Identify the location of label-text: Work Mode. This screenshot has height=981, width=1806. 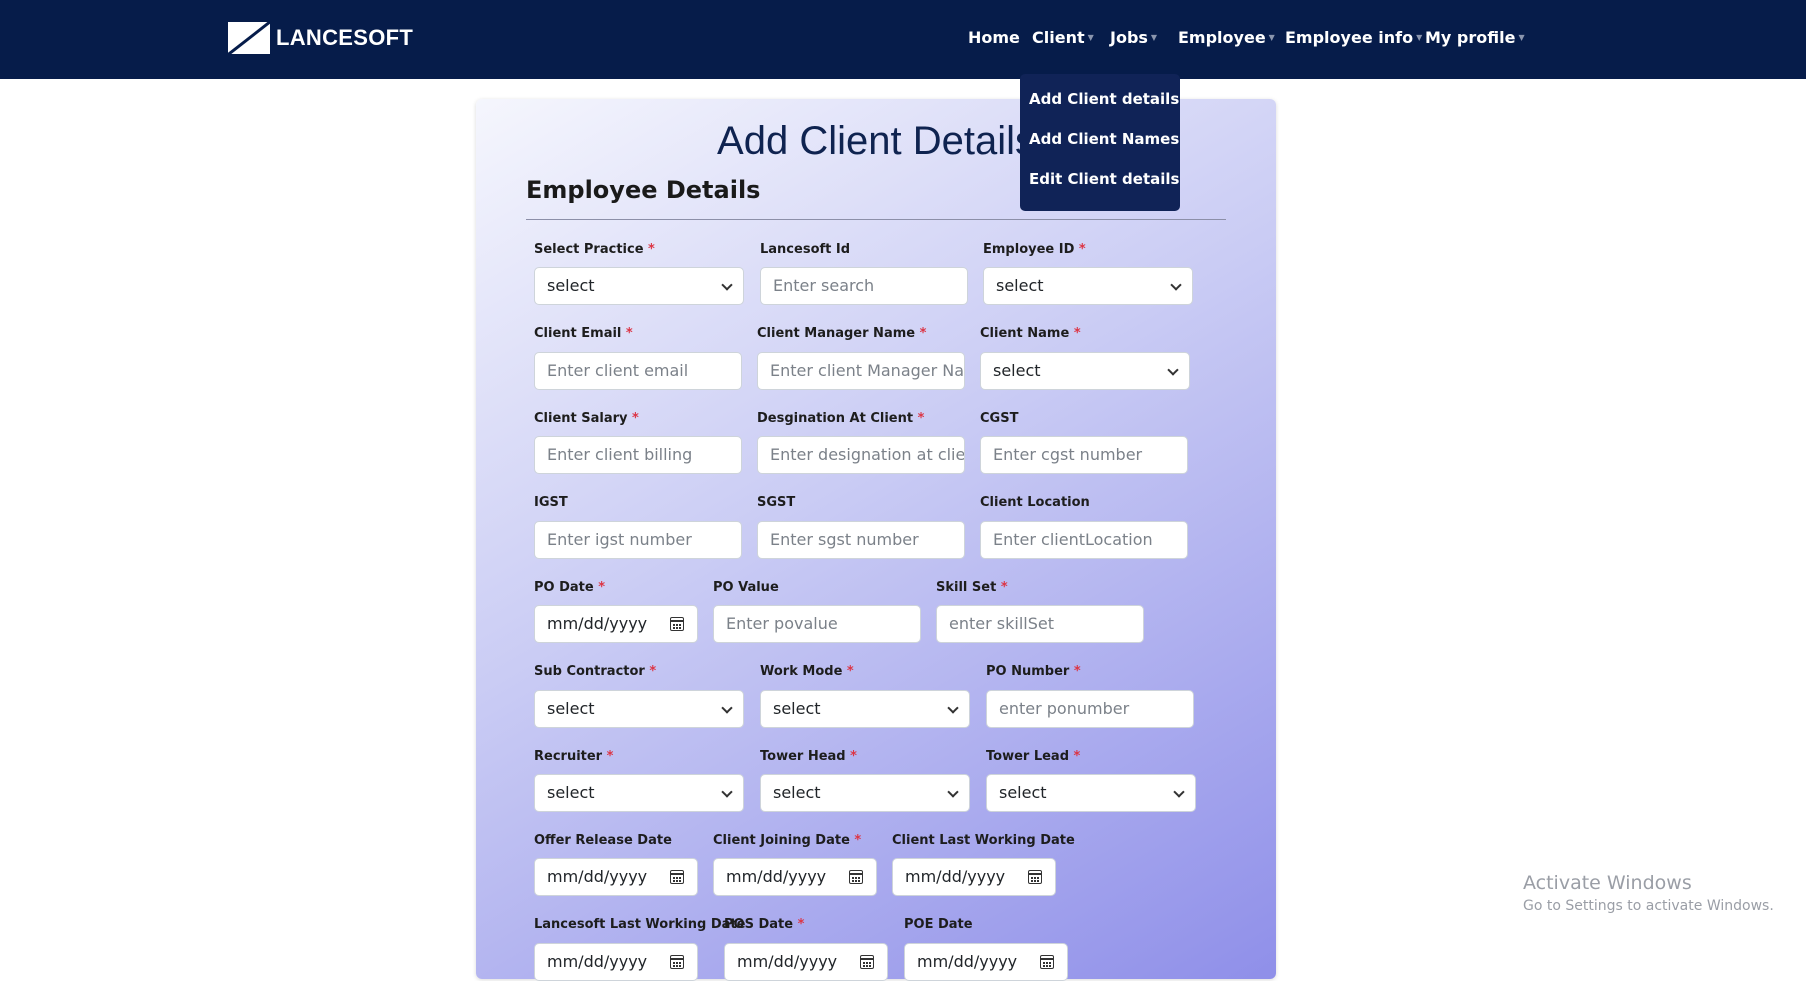
(801, 671).